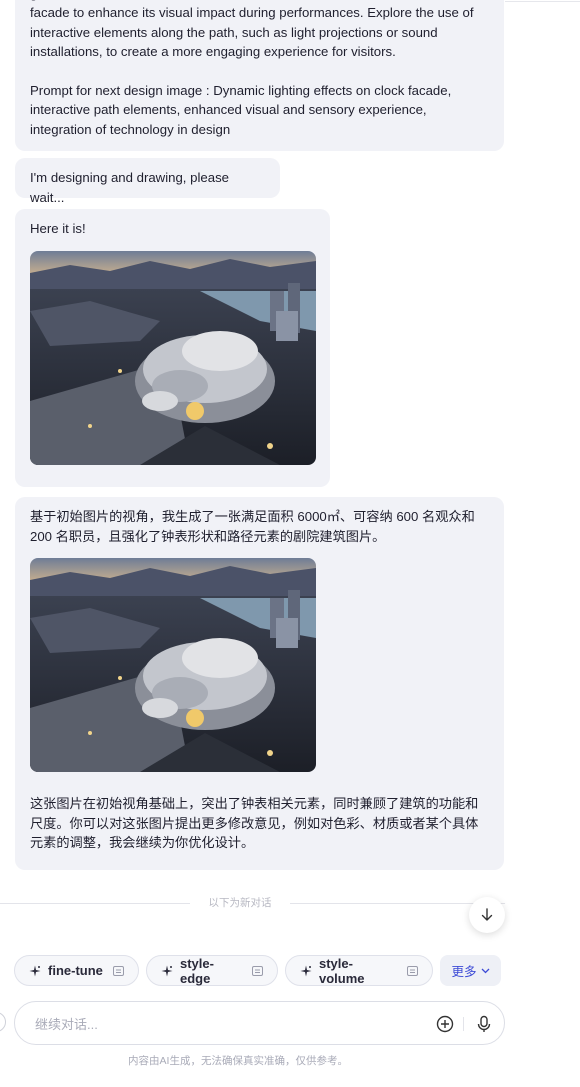 The width and height of the screenshot is (580, 1087). I want to click on arrow-down-icon, so click(487, 914).